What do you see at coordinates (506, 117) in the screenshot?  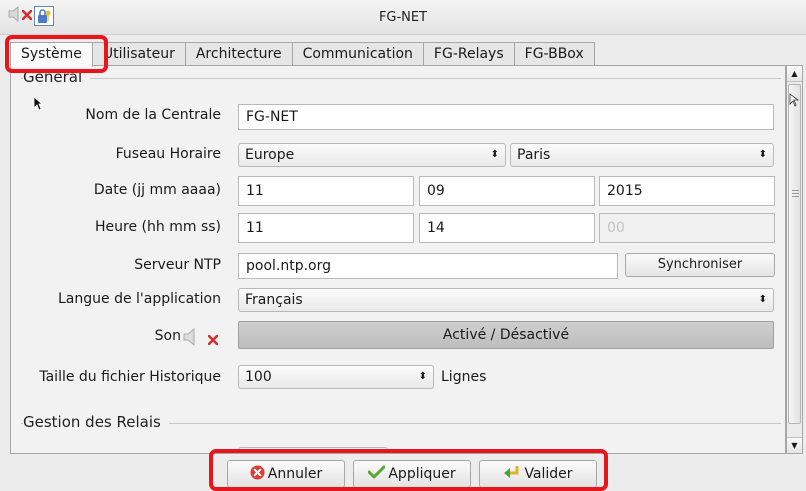 I see `nom-centrale-input: FG-NET` at bounding box center [506, 117].